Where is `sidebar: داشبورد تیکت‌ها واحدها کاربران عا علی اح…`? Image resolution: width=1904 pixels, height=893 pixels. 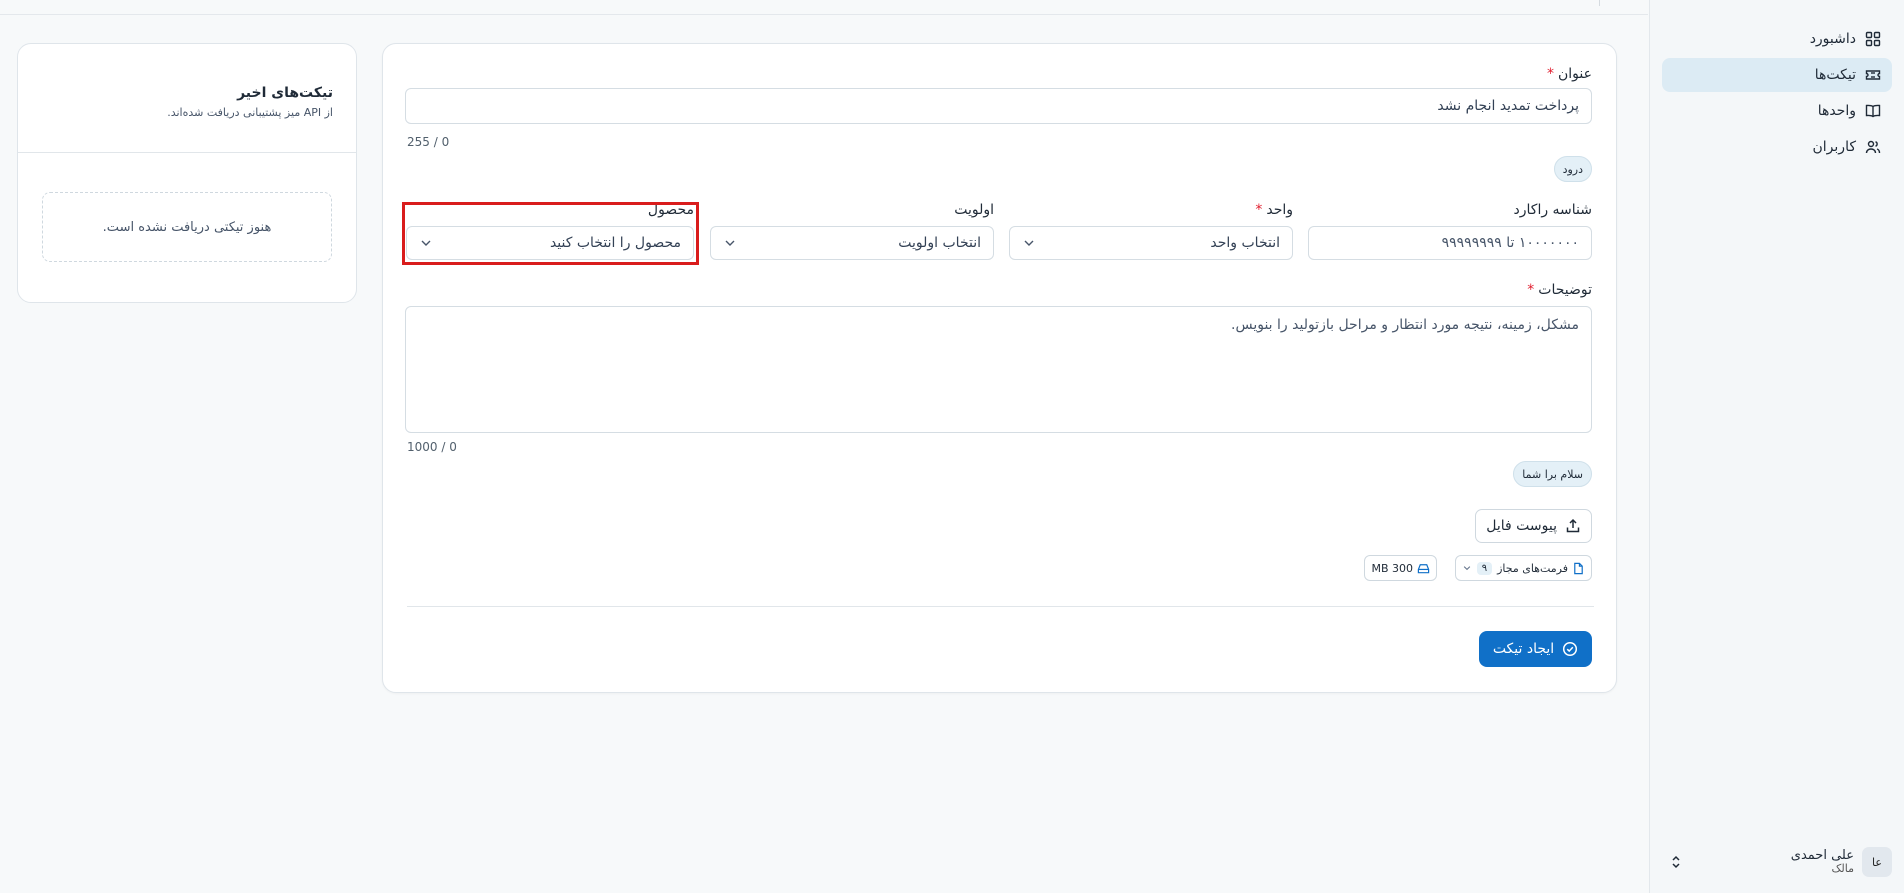 sidebar: داشبورد تیکت‌ها واحدها کاربران عا علی اح… is located at coordinates (1776, 446).